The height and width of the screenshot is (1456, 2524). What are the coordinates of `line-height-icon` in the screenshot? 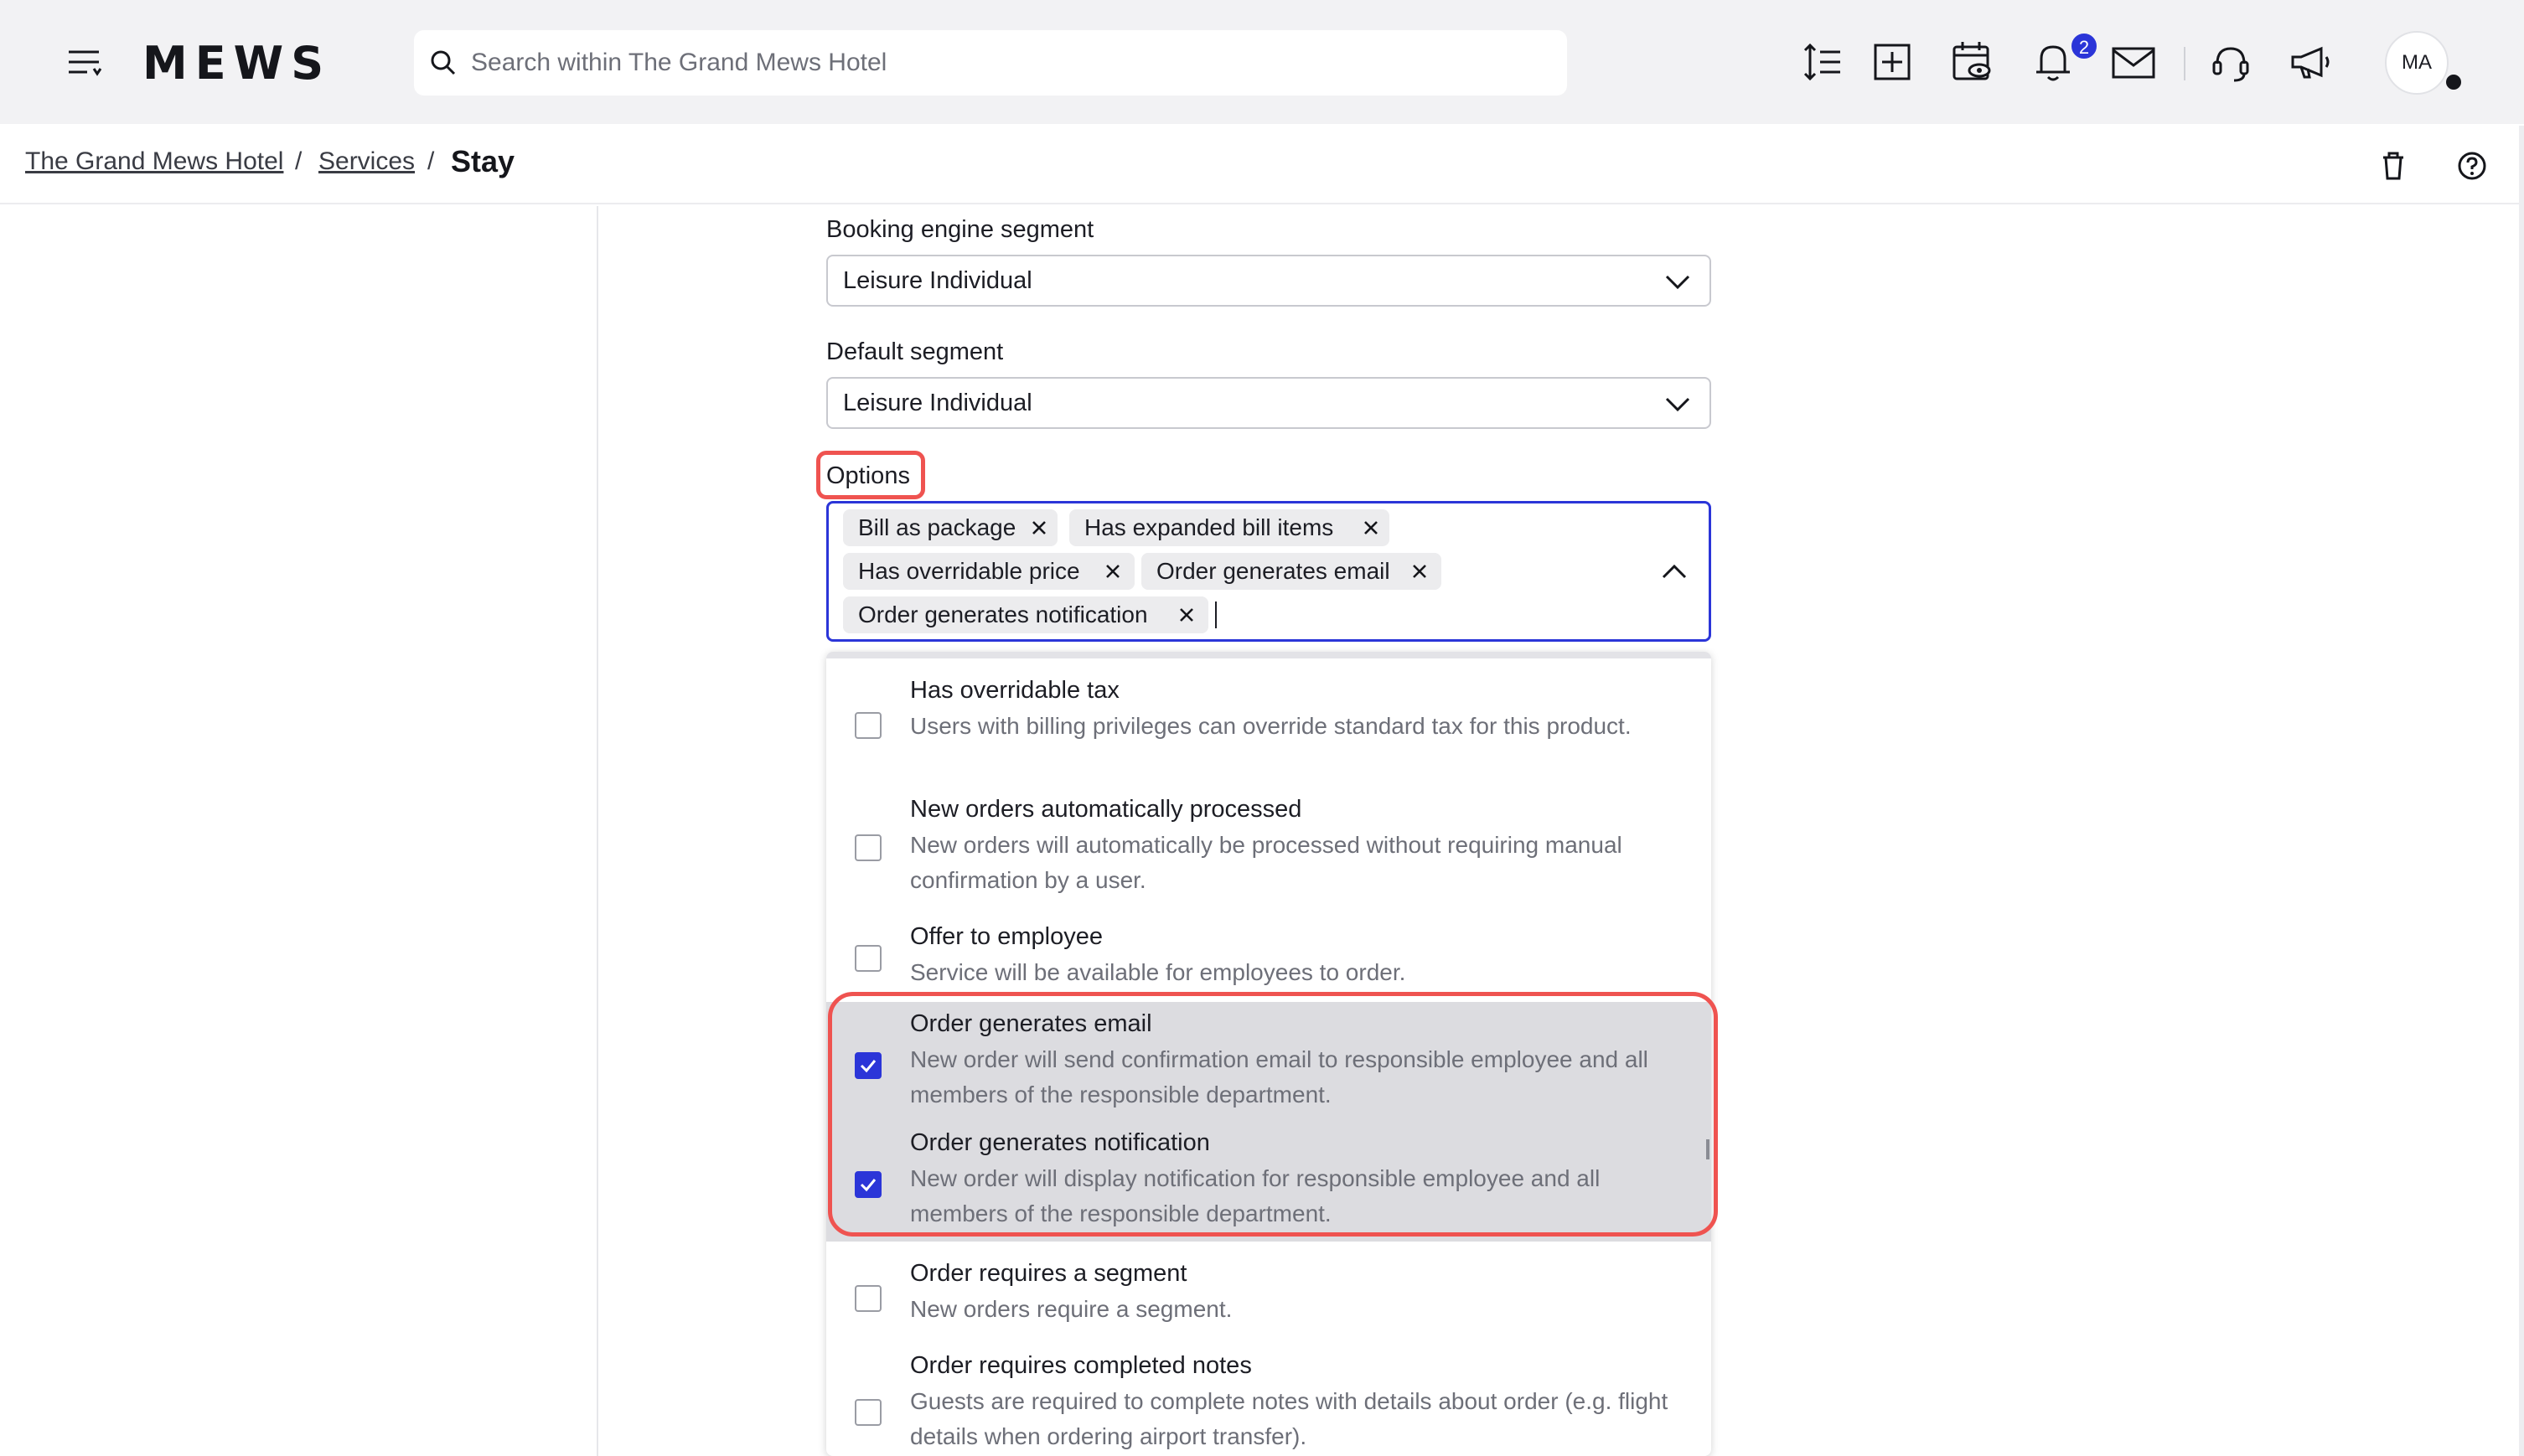 It's located at (1824, 62).